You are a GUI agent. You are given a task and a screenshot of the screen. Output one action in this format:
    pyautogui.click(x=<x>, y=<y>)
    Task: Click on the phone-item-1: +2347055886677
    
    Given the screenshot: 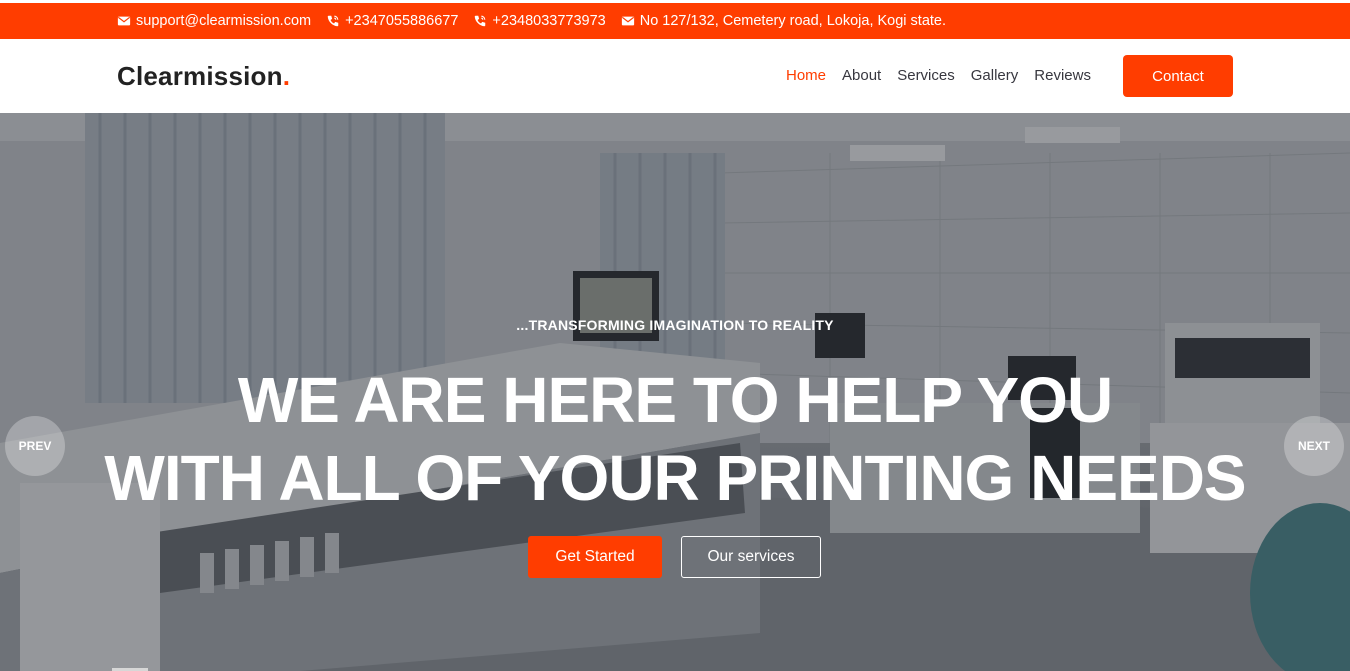 What is the action you would take?
    pyautogui.click(x=392, y=21)
    